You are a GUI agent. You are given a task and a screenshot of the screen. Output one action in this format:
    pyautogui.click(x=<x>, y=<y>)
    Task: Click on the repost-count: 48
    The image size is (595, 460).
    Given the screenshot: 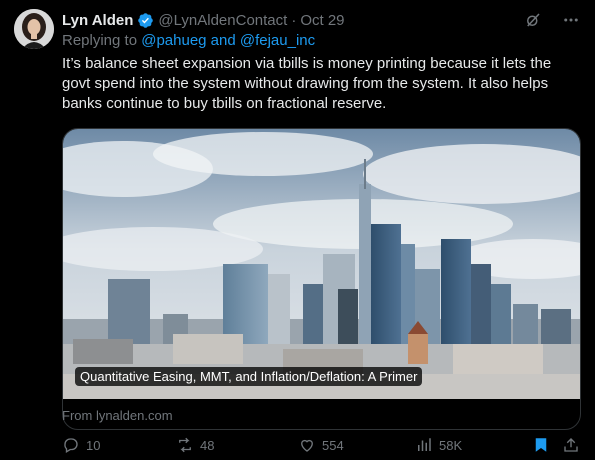 What is the action you would take?
    pyautogui.click(x=207, y=445)
    